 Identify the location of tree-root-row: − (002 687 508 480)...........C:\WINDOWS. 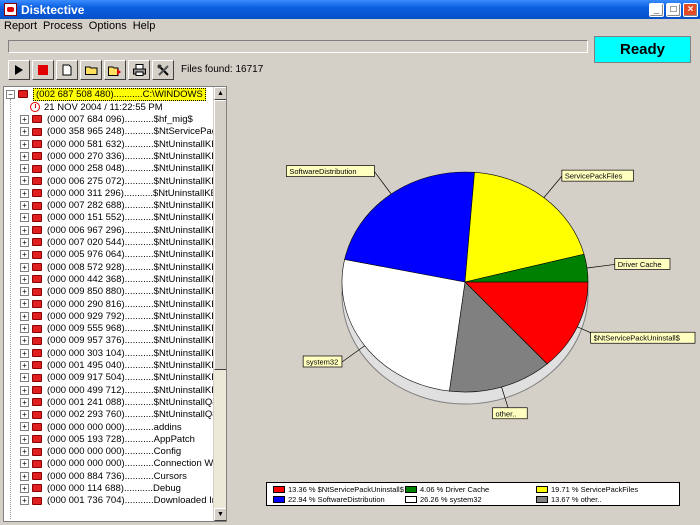
(106, 94).